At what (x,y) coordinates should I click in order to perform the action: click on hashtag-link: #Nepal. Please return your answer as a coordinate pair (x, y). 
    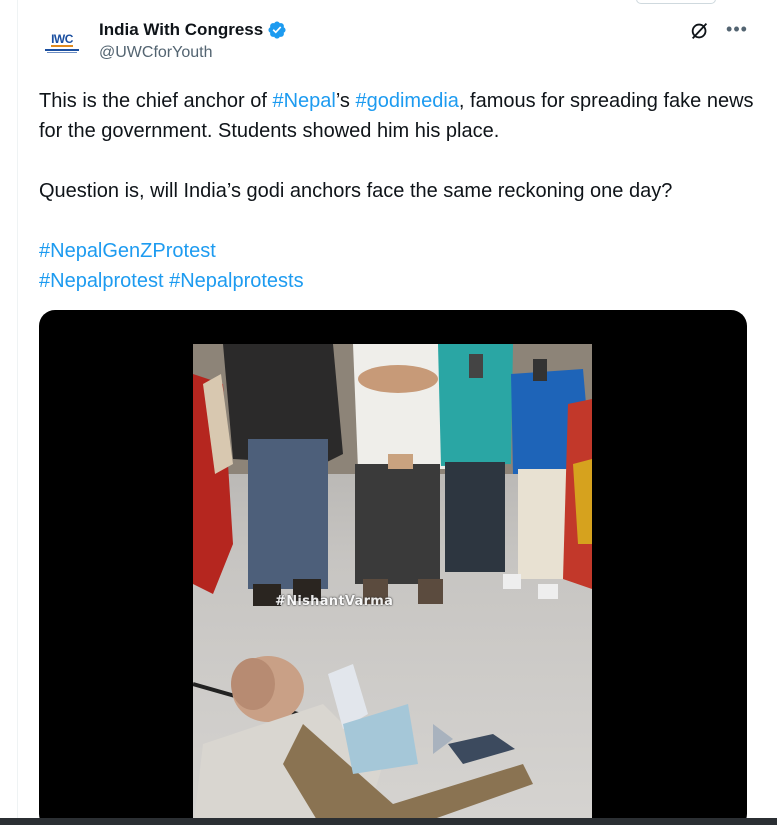
    Looking at the image, I should click on (303, 101).